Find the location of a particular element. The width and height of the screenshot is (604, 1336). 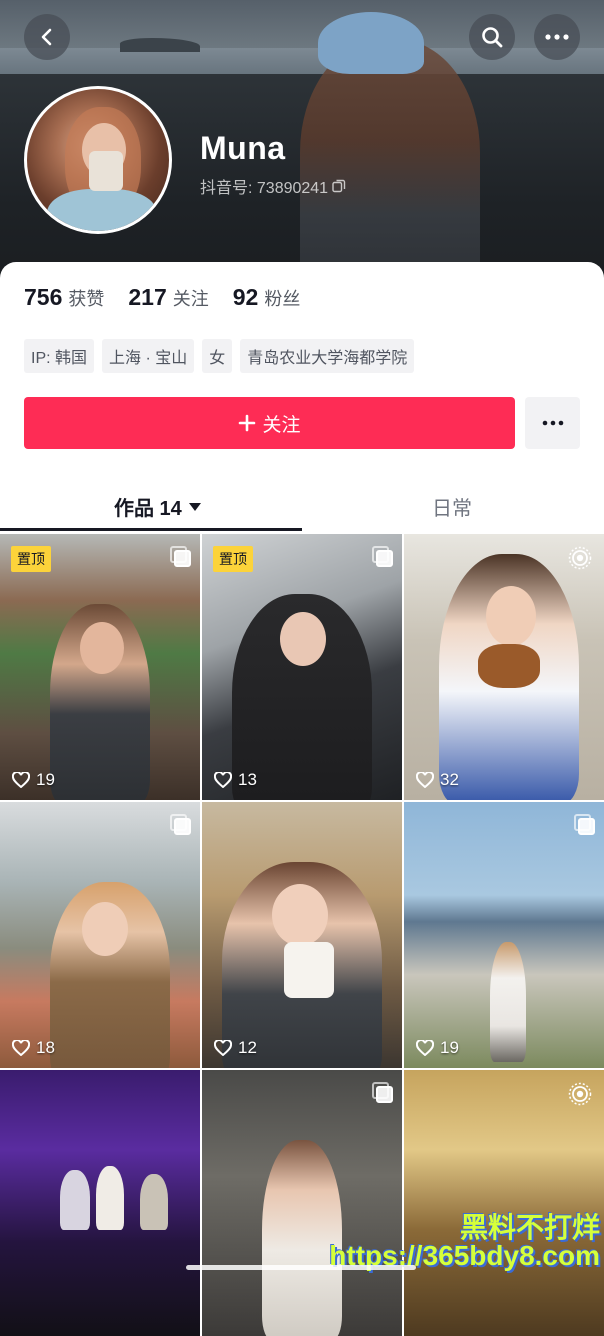

home-indicator is located at coordinates (301, 1267).